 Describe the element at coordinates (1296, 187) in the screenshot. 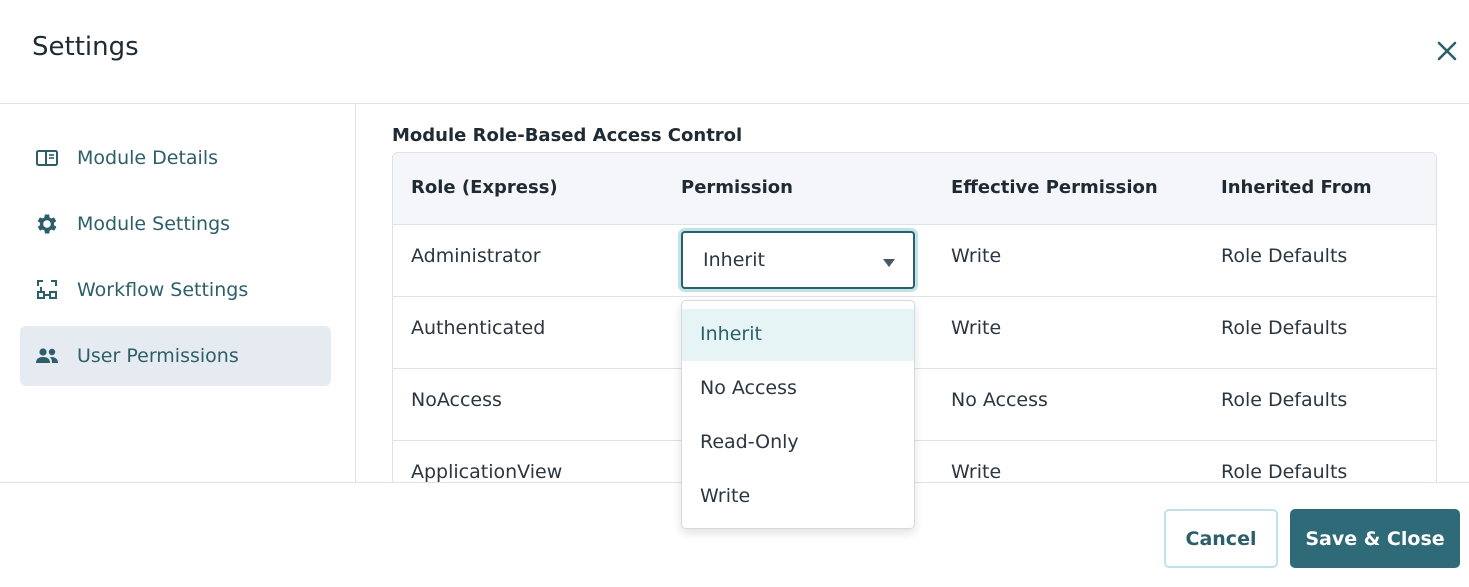

I see `column-header-inherited-from: Inherited From` at that location.